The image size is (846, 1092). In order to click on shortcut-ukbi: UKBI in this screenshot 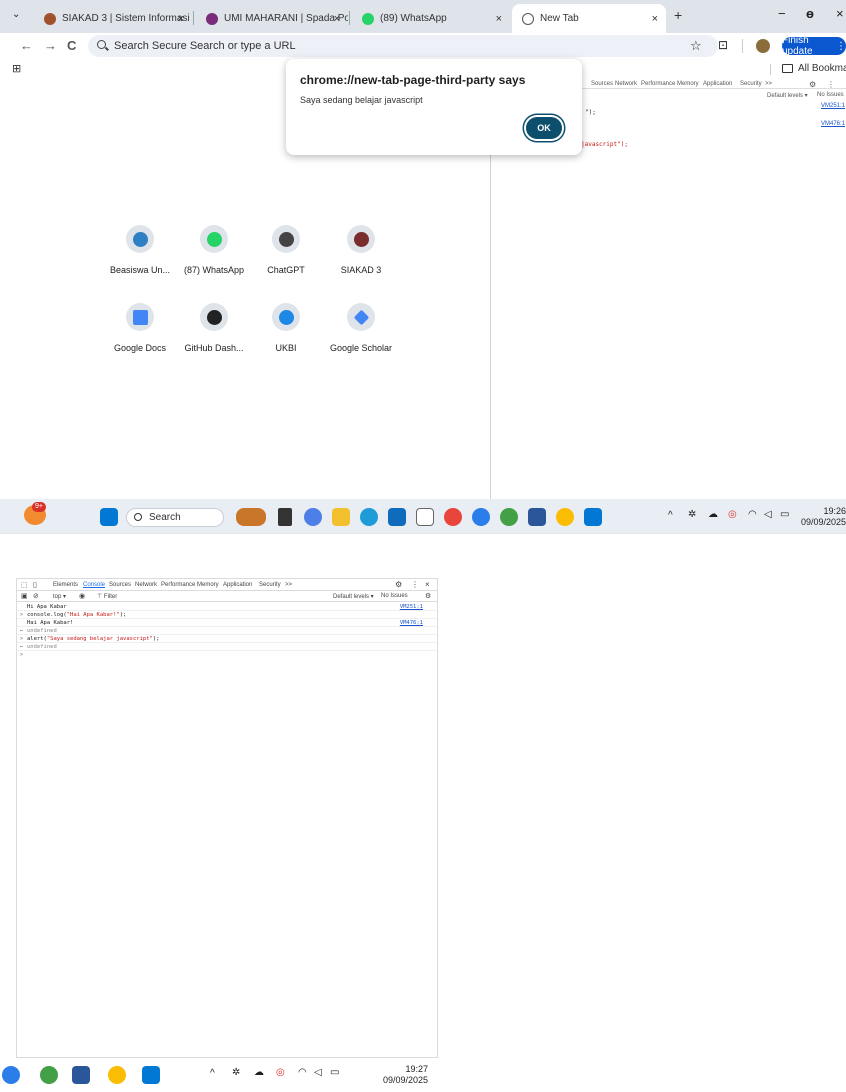, I will do `click(286, 328)`.